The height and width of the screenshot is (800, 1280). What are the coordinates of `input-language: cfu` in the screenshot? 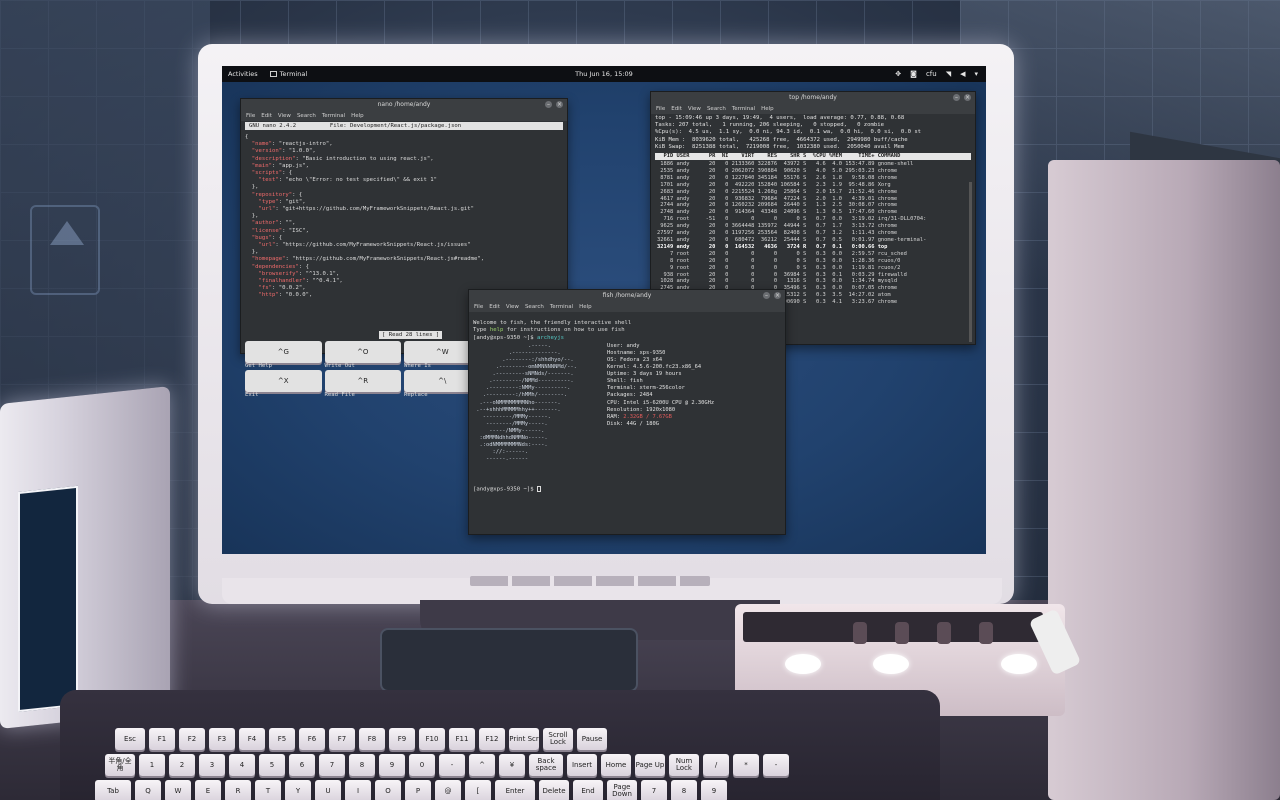 It's located at (931, 74).